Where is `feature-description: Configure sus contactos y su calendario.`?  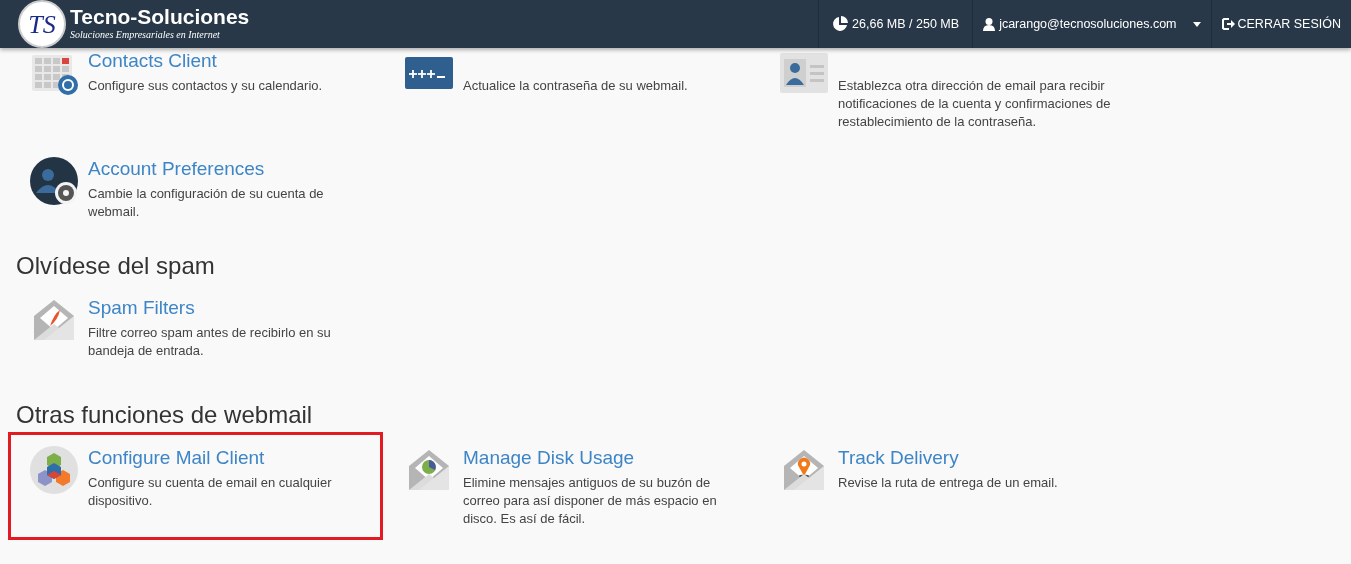
feature-description: Configure sus contactos y su calendario. is located at coordinates (206, 86).